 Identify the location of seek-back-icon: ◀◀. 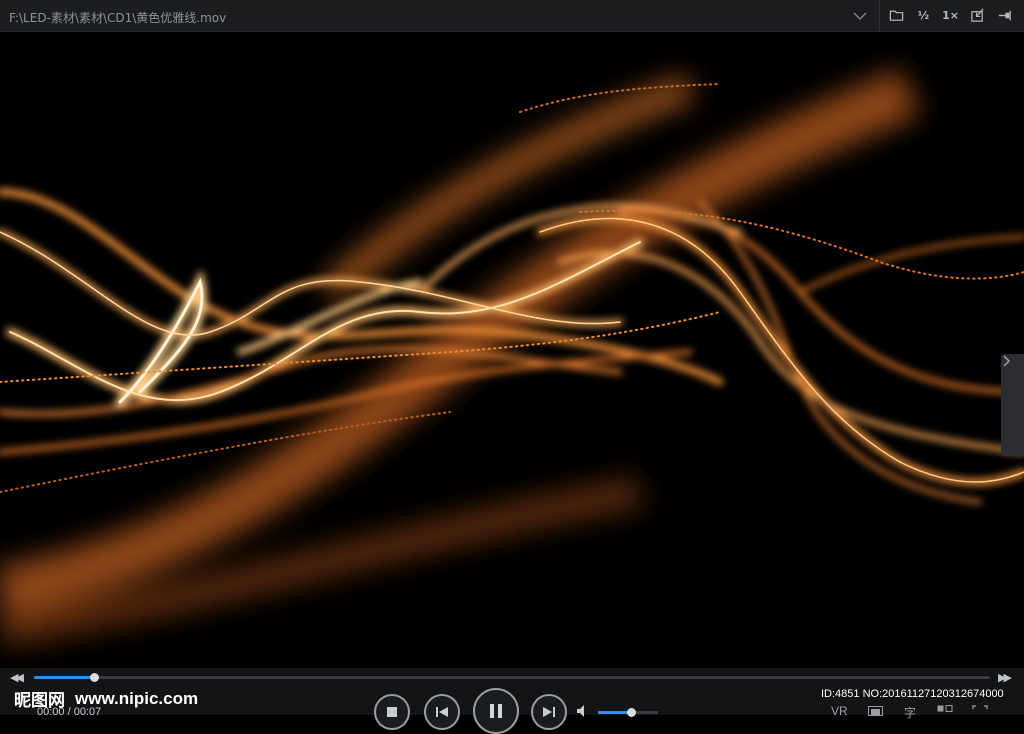
(17, 677).